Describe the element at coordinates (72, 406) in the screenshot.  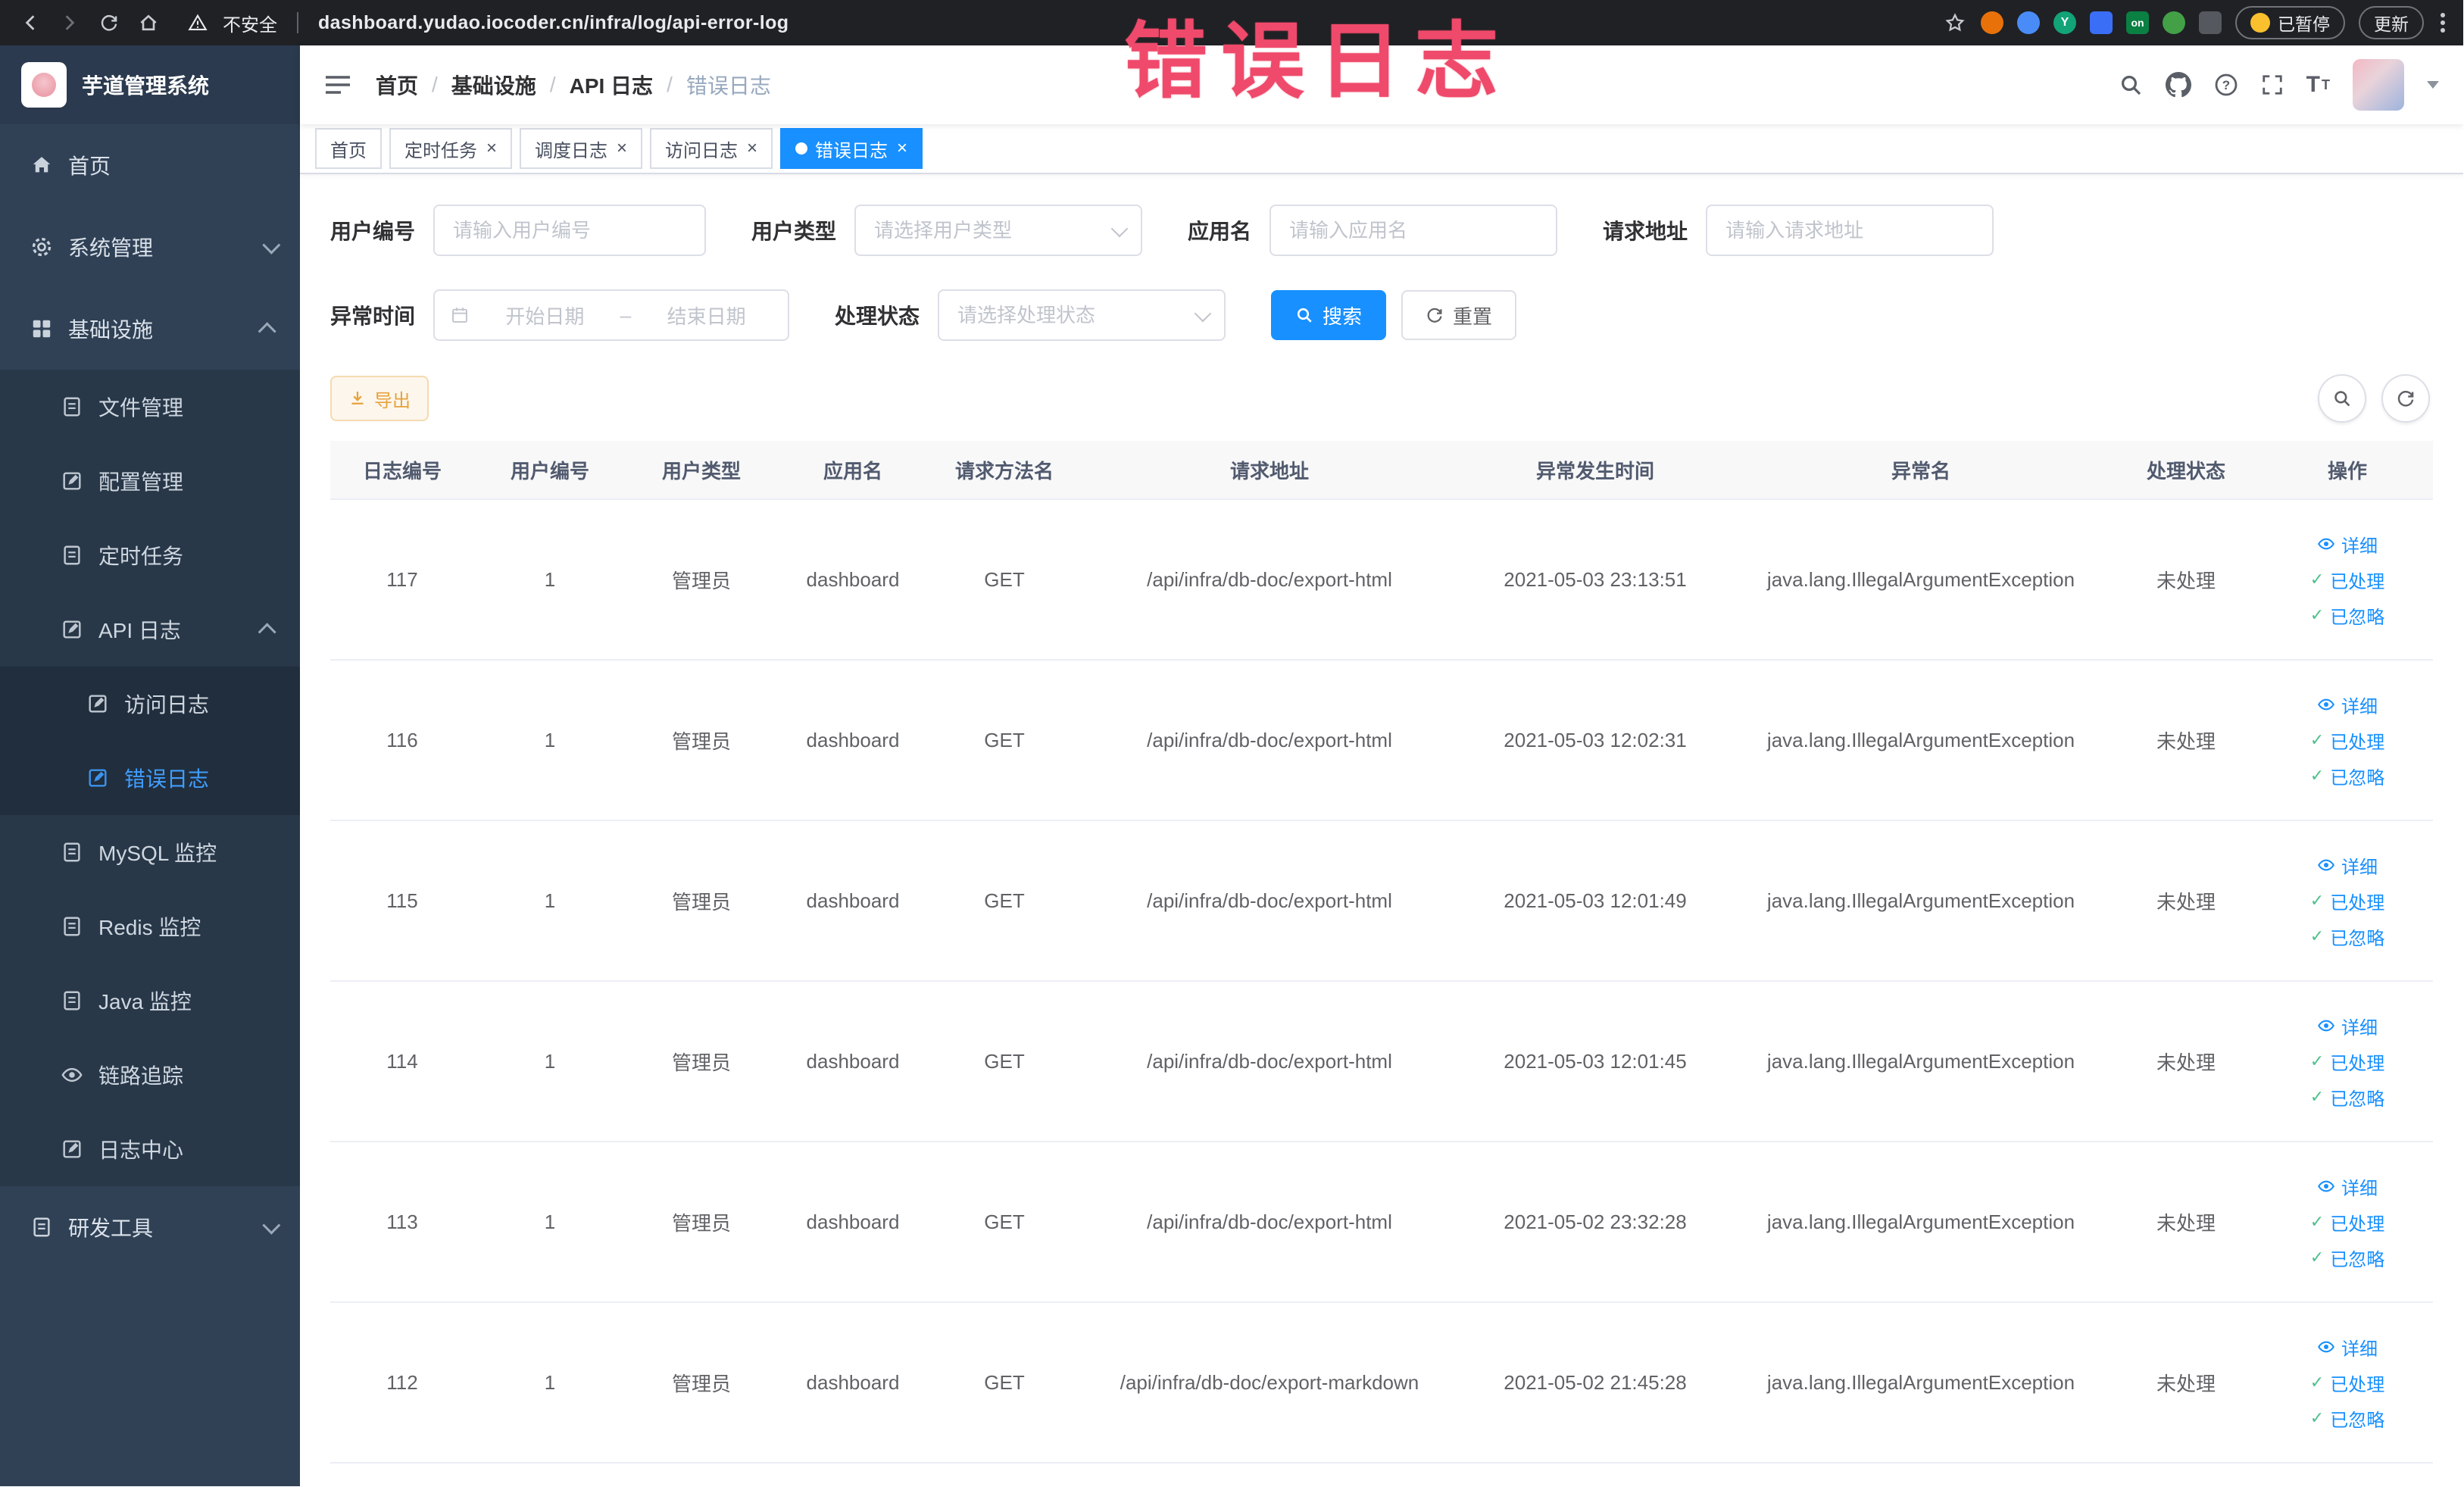
I see `file-icon` at that location.